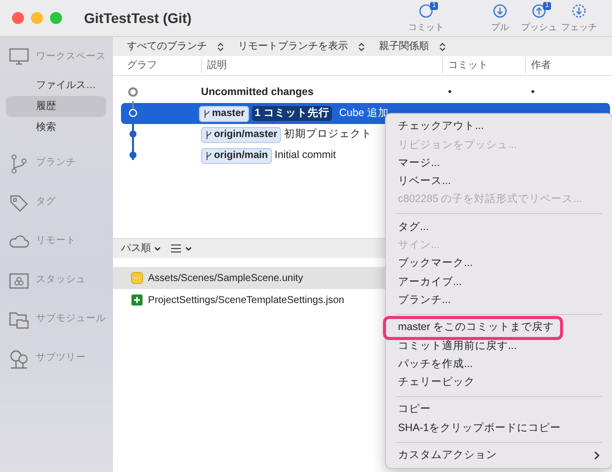 The width and height of the screenshot is (612, 472). I want to click on menu-item: コピー, so click(499, 410).